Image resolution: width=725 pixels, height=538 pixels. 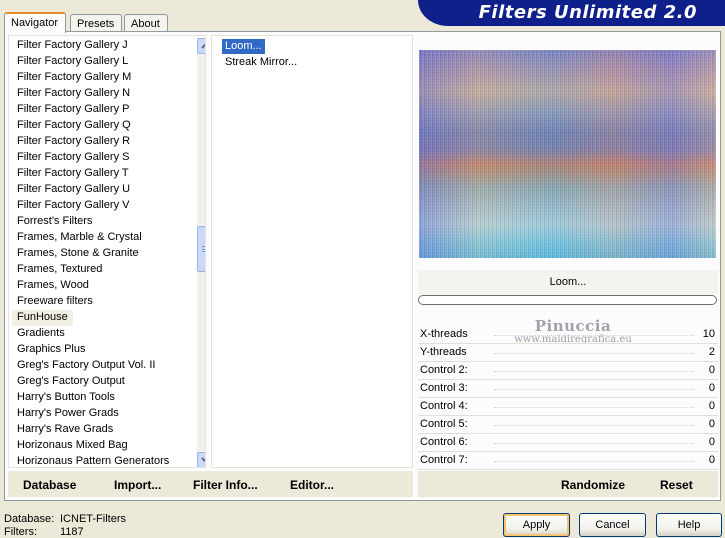 I want to click on control-row-2: Control 2: 0, so click(x=568, y=371).